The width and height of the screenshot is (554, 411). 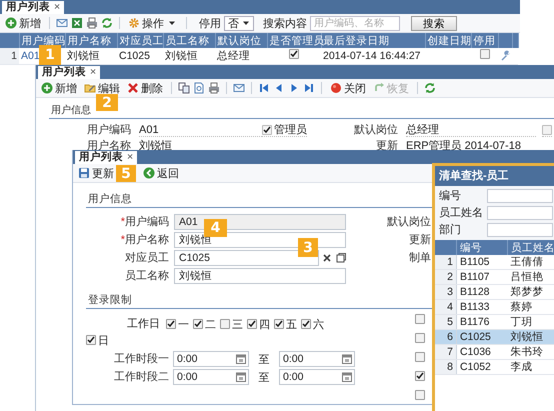 What do you see at coordinates (140, 56) in the screenshot?
I see `table-cell: C1025` at bounding box center [140, 56].